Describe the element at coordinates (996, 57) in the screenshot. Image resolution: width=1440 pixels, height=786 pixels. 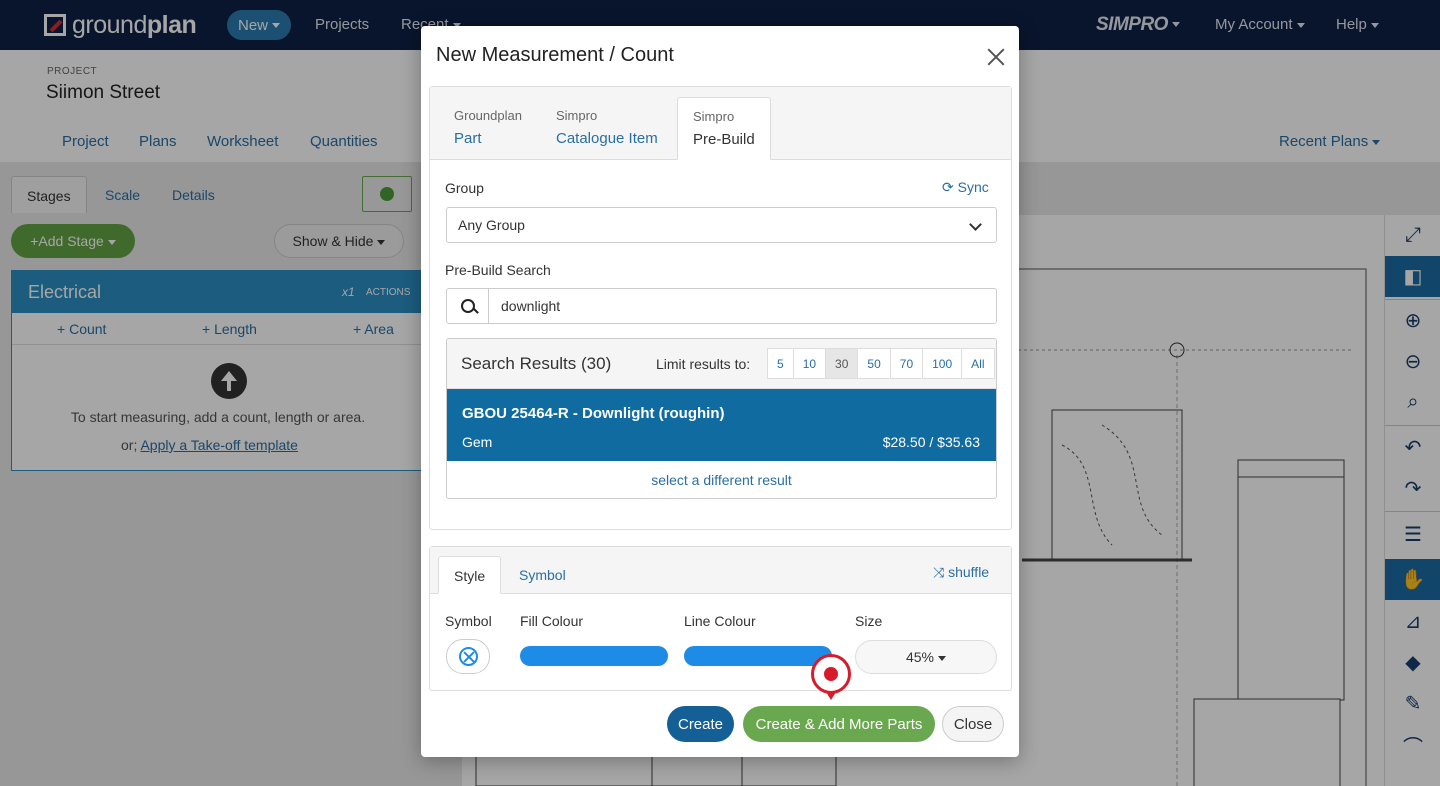
I see `close-icon` at that location.